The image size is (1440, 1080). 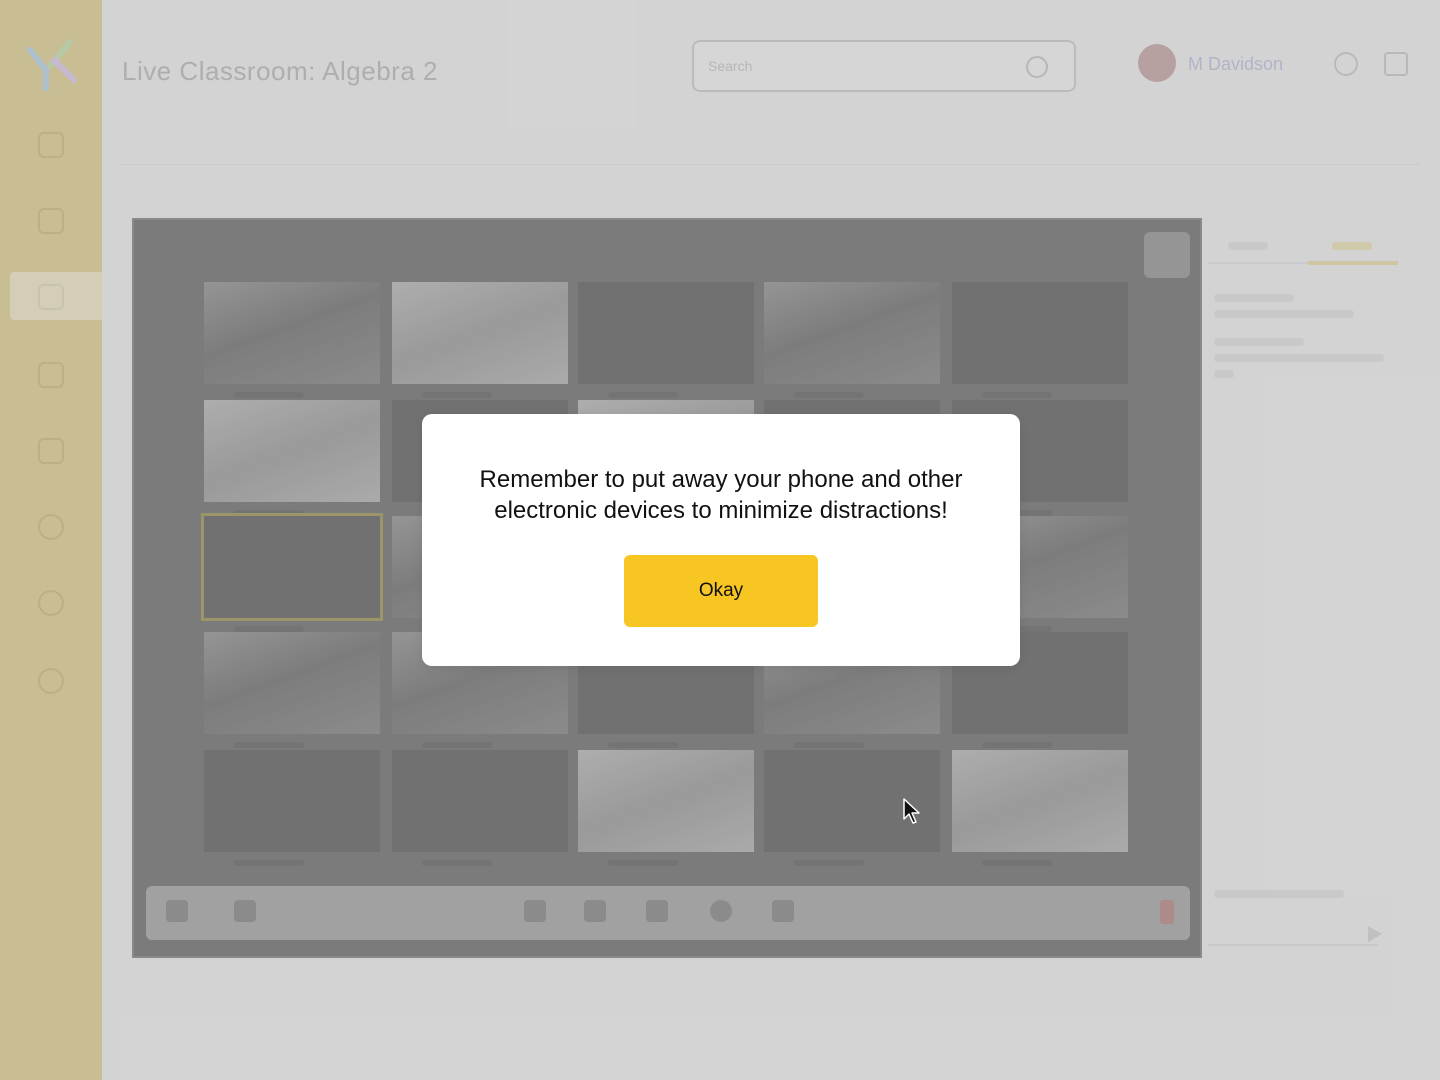 What do you see at coordinates (721, 591) in the screenshot?
I see `okay-button: Okay` at bounding box center [721, 591].